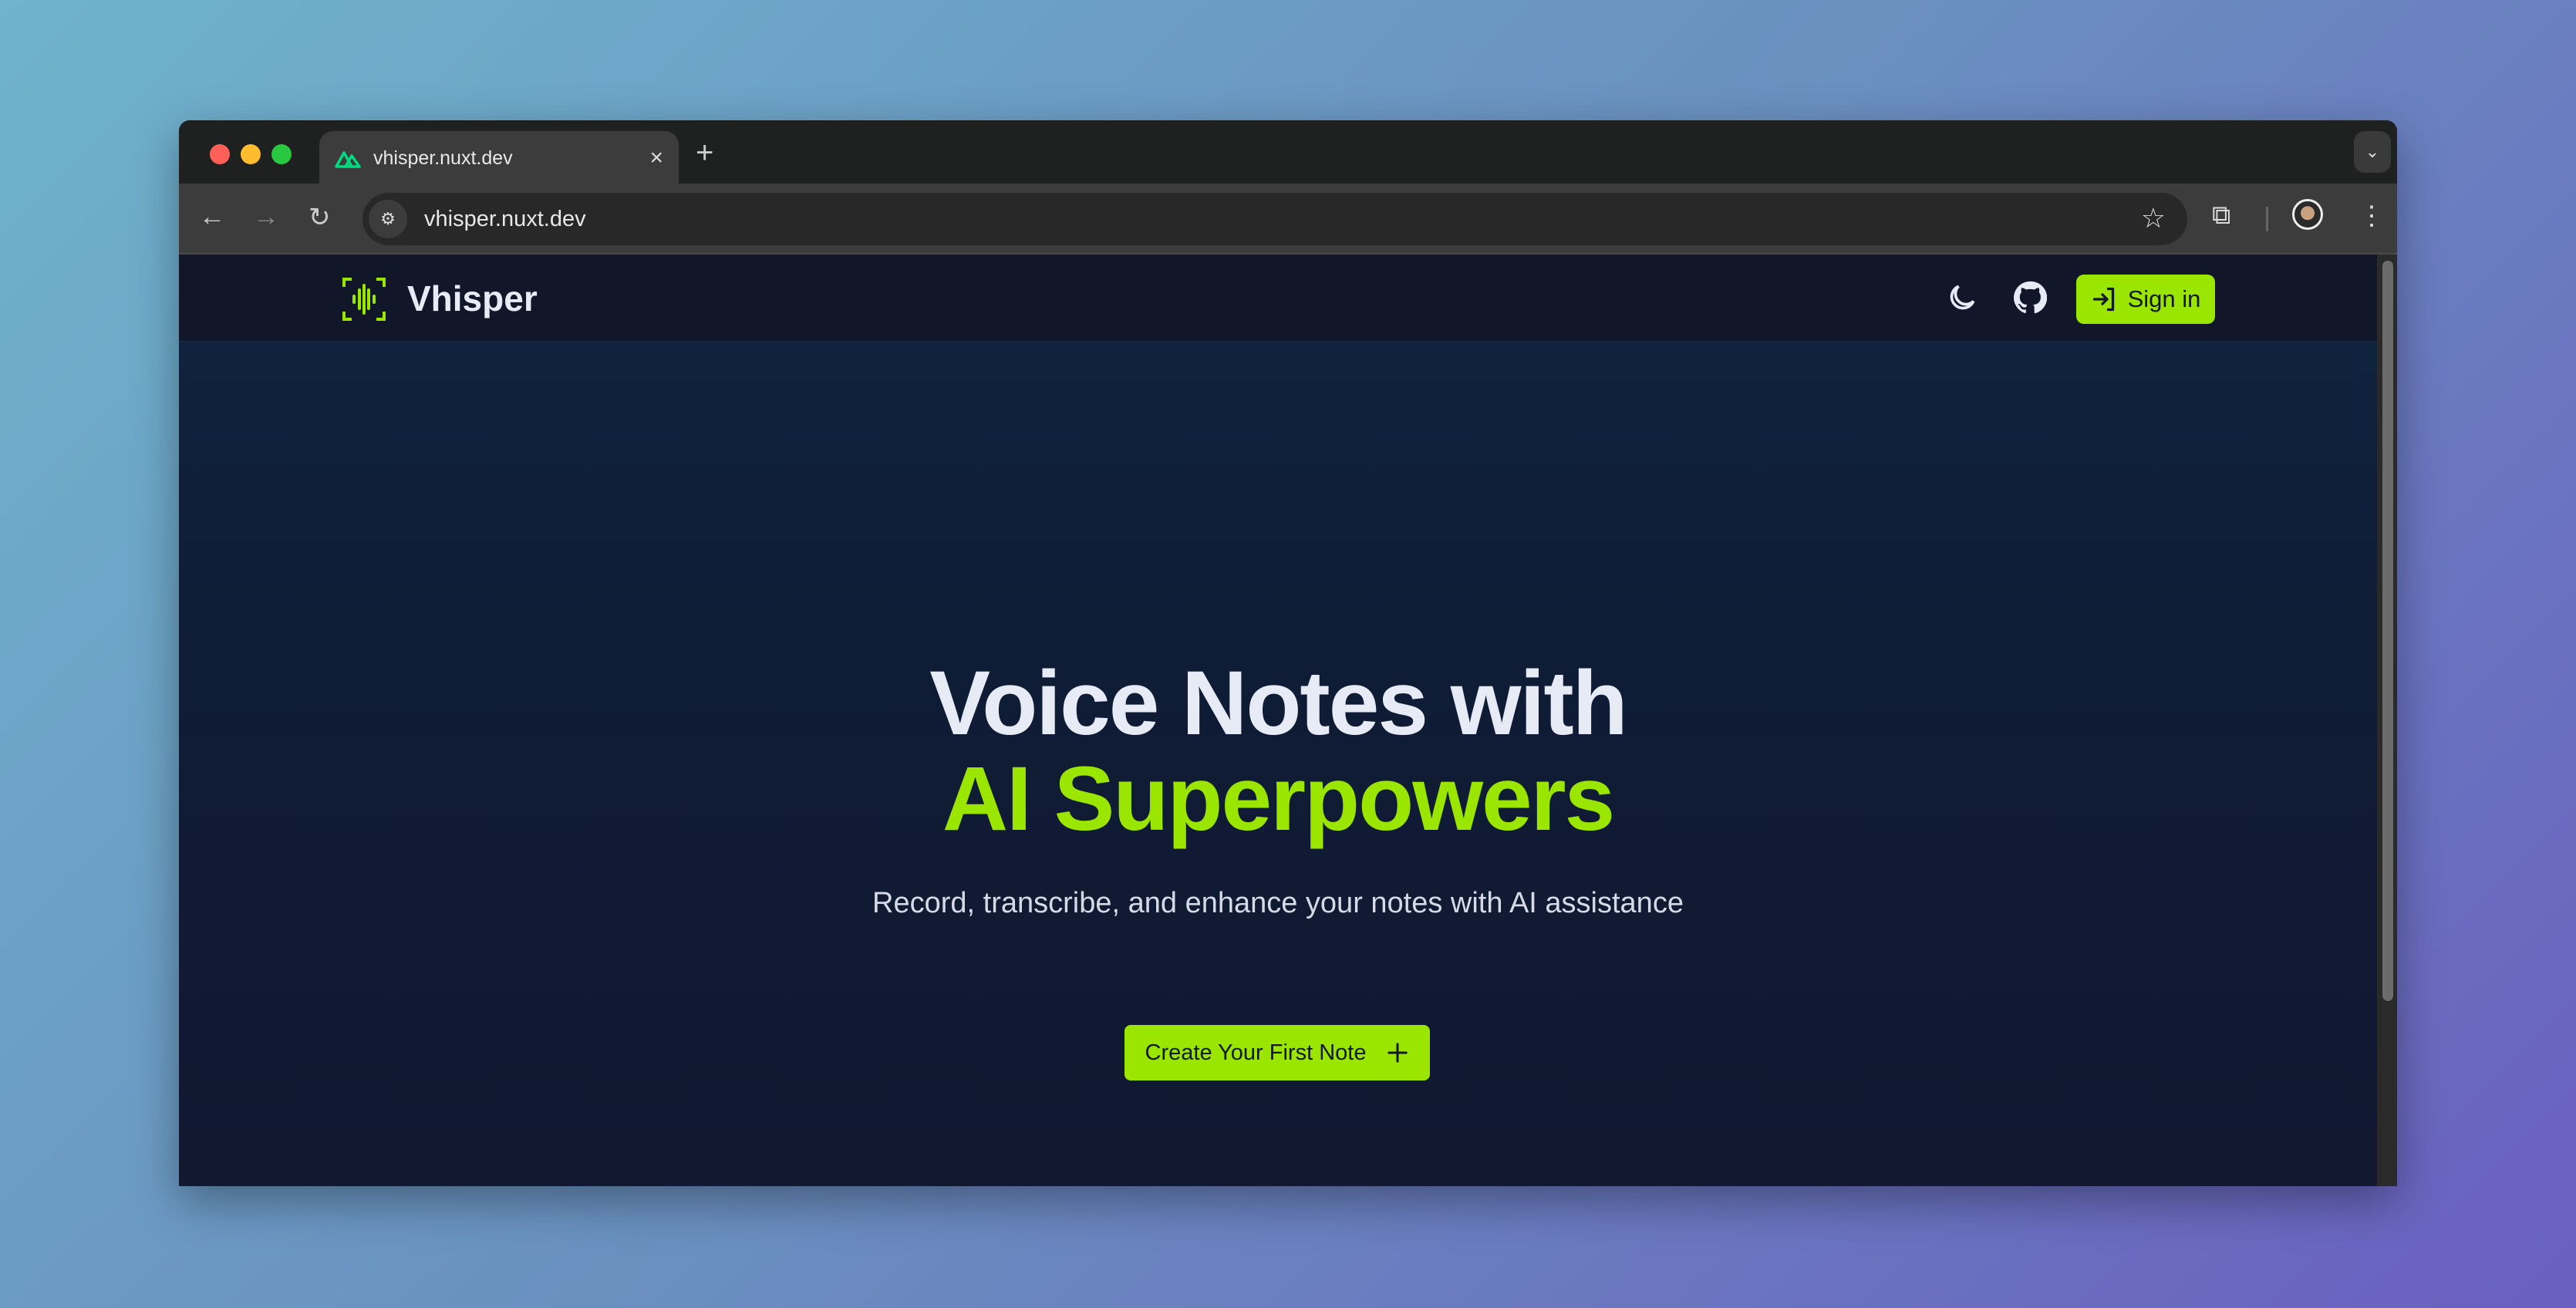  I want to click on profile-avatar, so click(2307, 214).